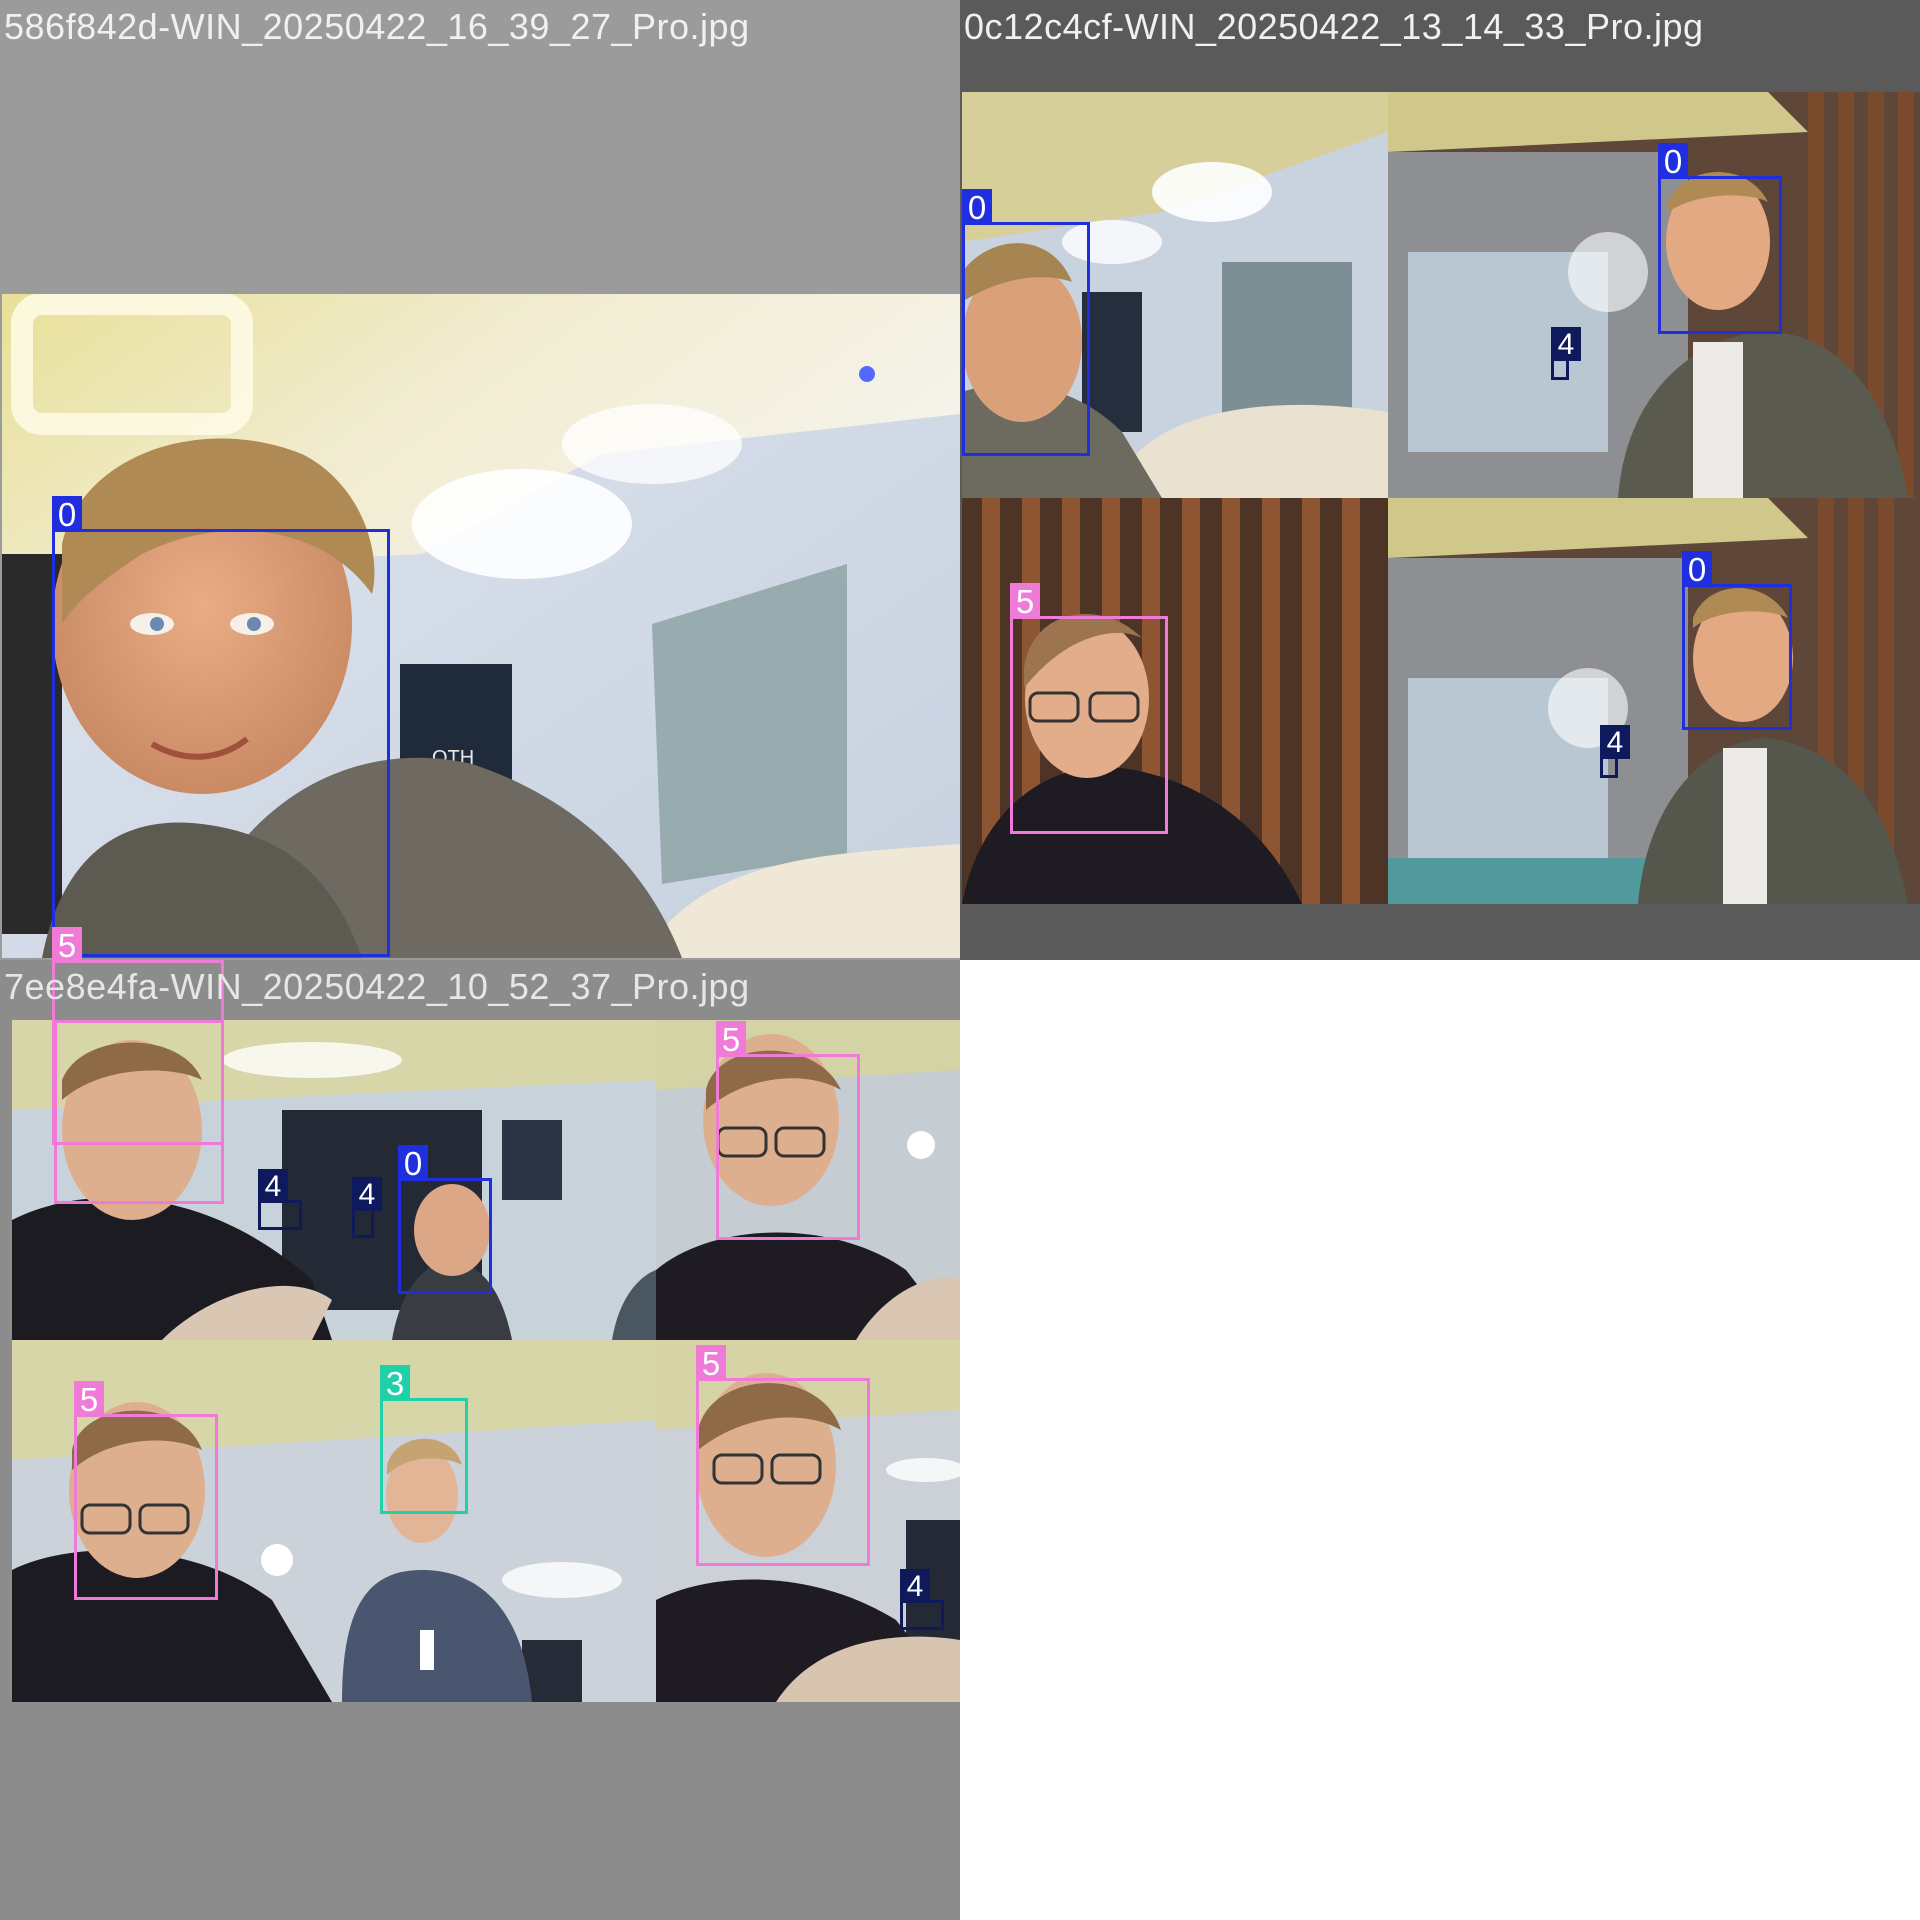 The width and height of the screenshot is (1920, 1920). Describe the element at coordinates (146, 1490) in the screenshot. I see `detection-box-12: 5` at that location.